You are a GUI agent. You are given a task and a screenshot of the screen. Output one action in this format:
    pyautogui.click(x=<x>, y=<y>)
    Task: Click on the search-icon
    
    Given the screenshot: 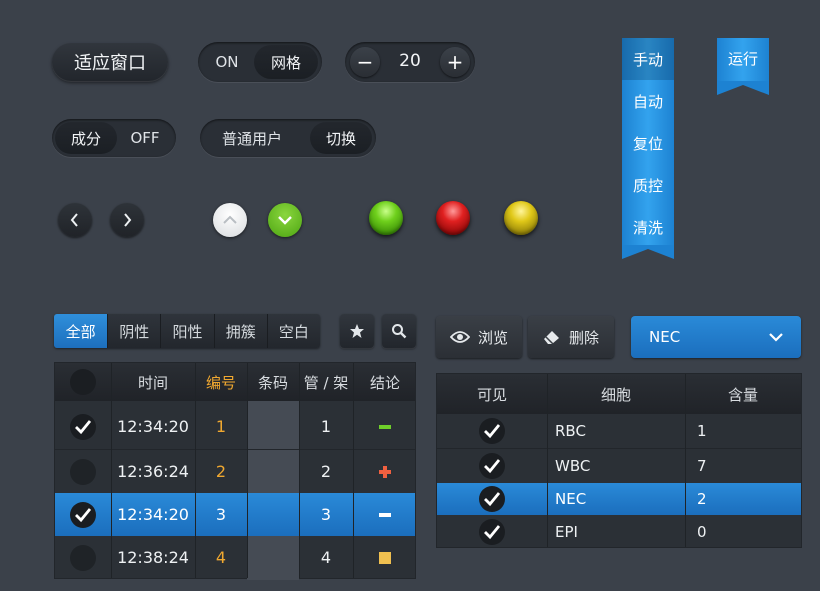 What is the action you would take?
    pyautogui.click(x=399, y=331)
    